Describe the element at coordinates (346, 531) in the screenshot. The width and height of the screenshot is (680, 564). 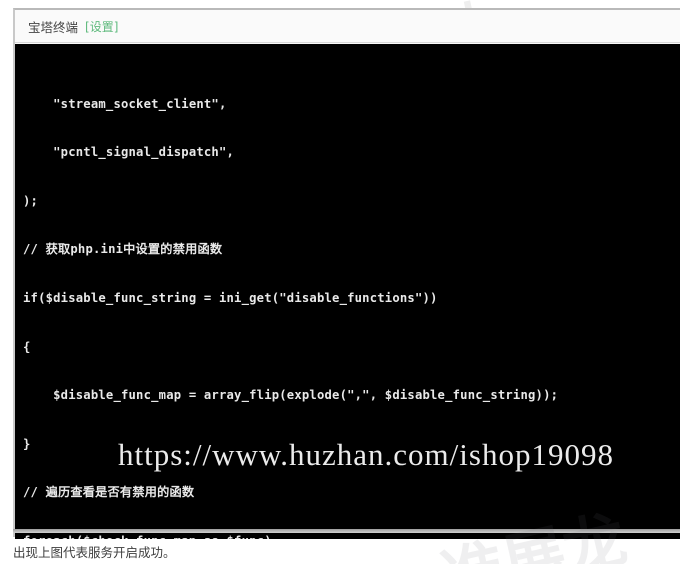
I see `panel-bottom-edge` at that location.